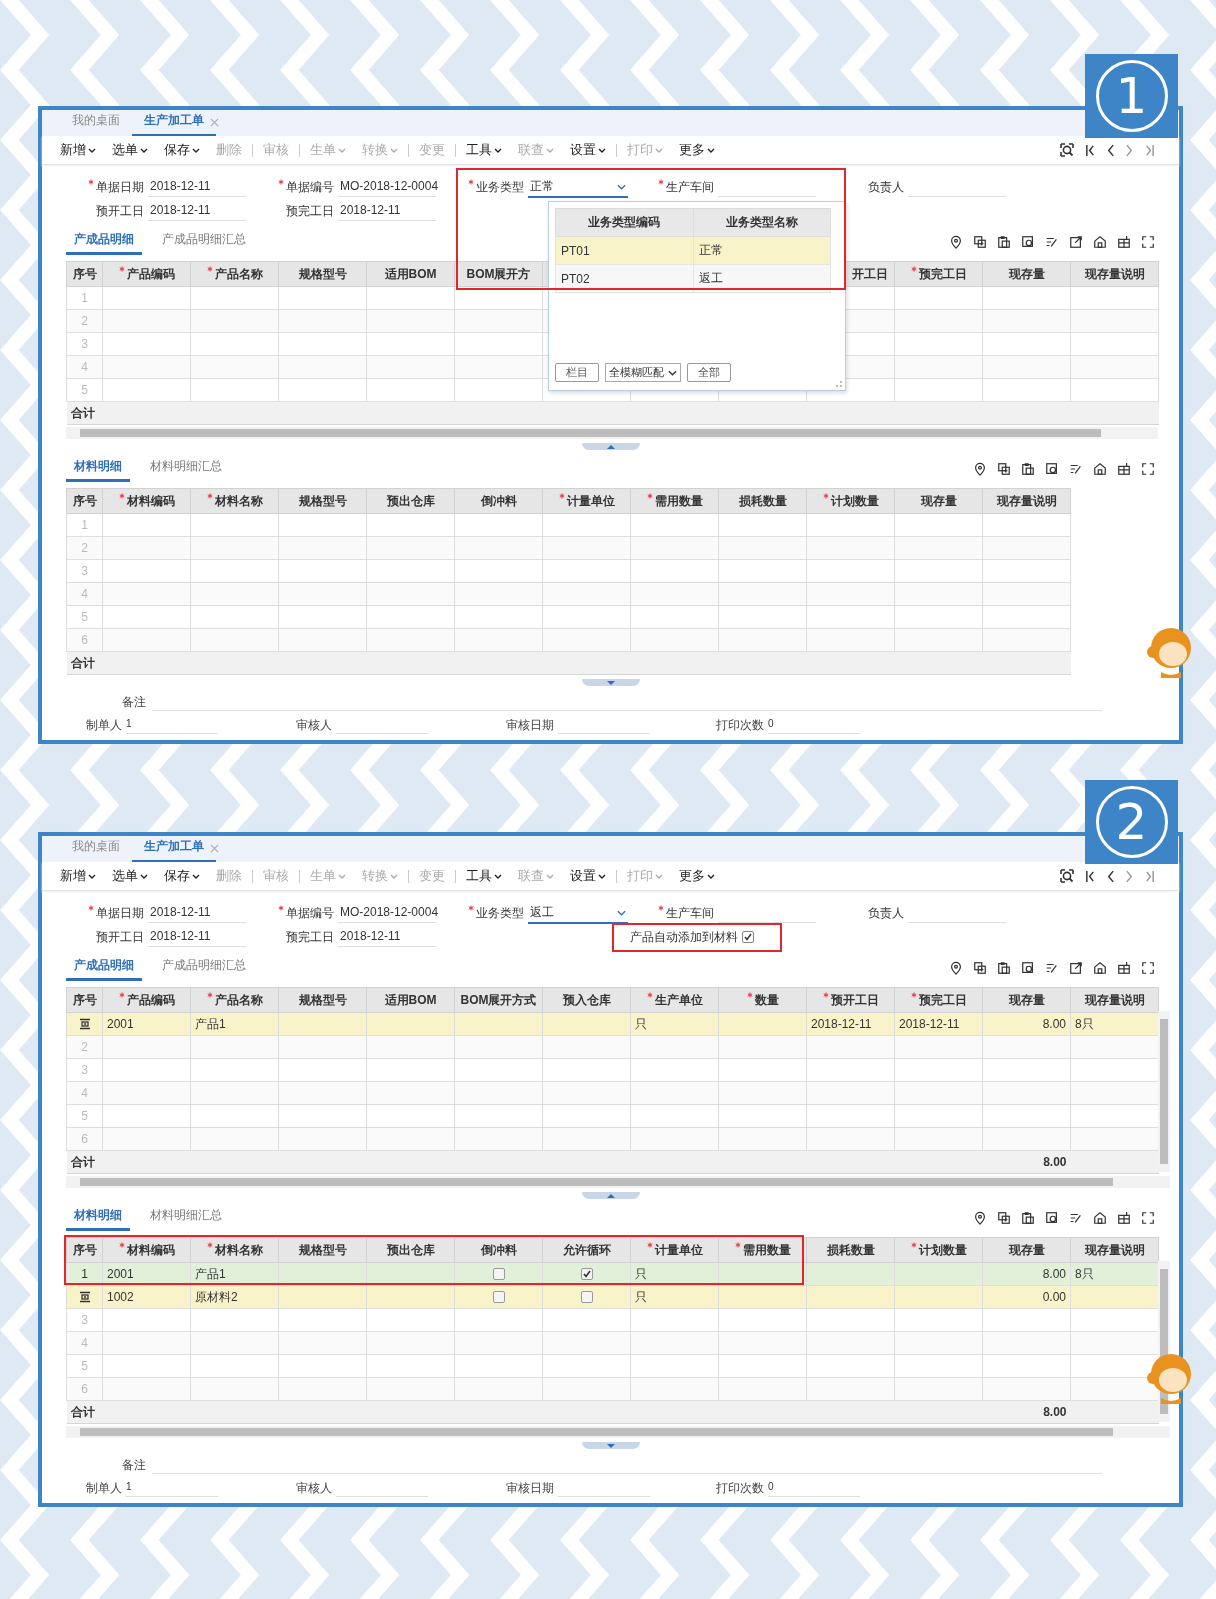 This screenshot has width=1216, height=1599. Describe the element at coordinates (612, 1024) in the screenshot. I see `table-row: 2001 产品1 只 2018-12-11 2018-12-11 8.00 8只` at that location.